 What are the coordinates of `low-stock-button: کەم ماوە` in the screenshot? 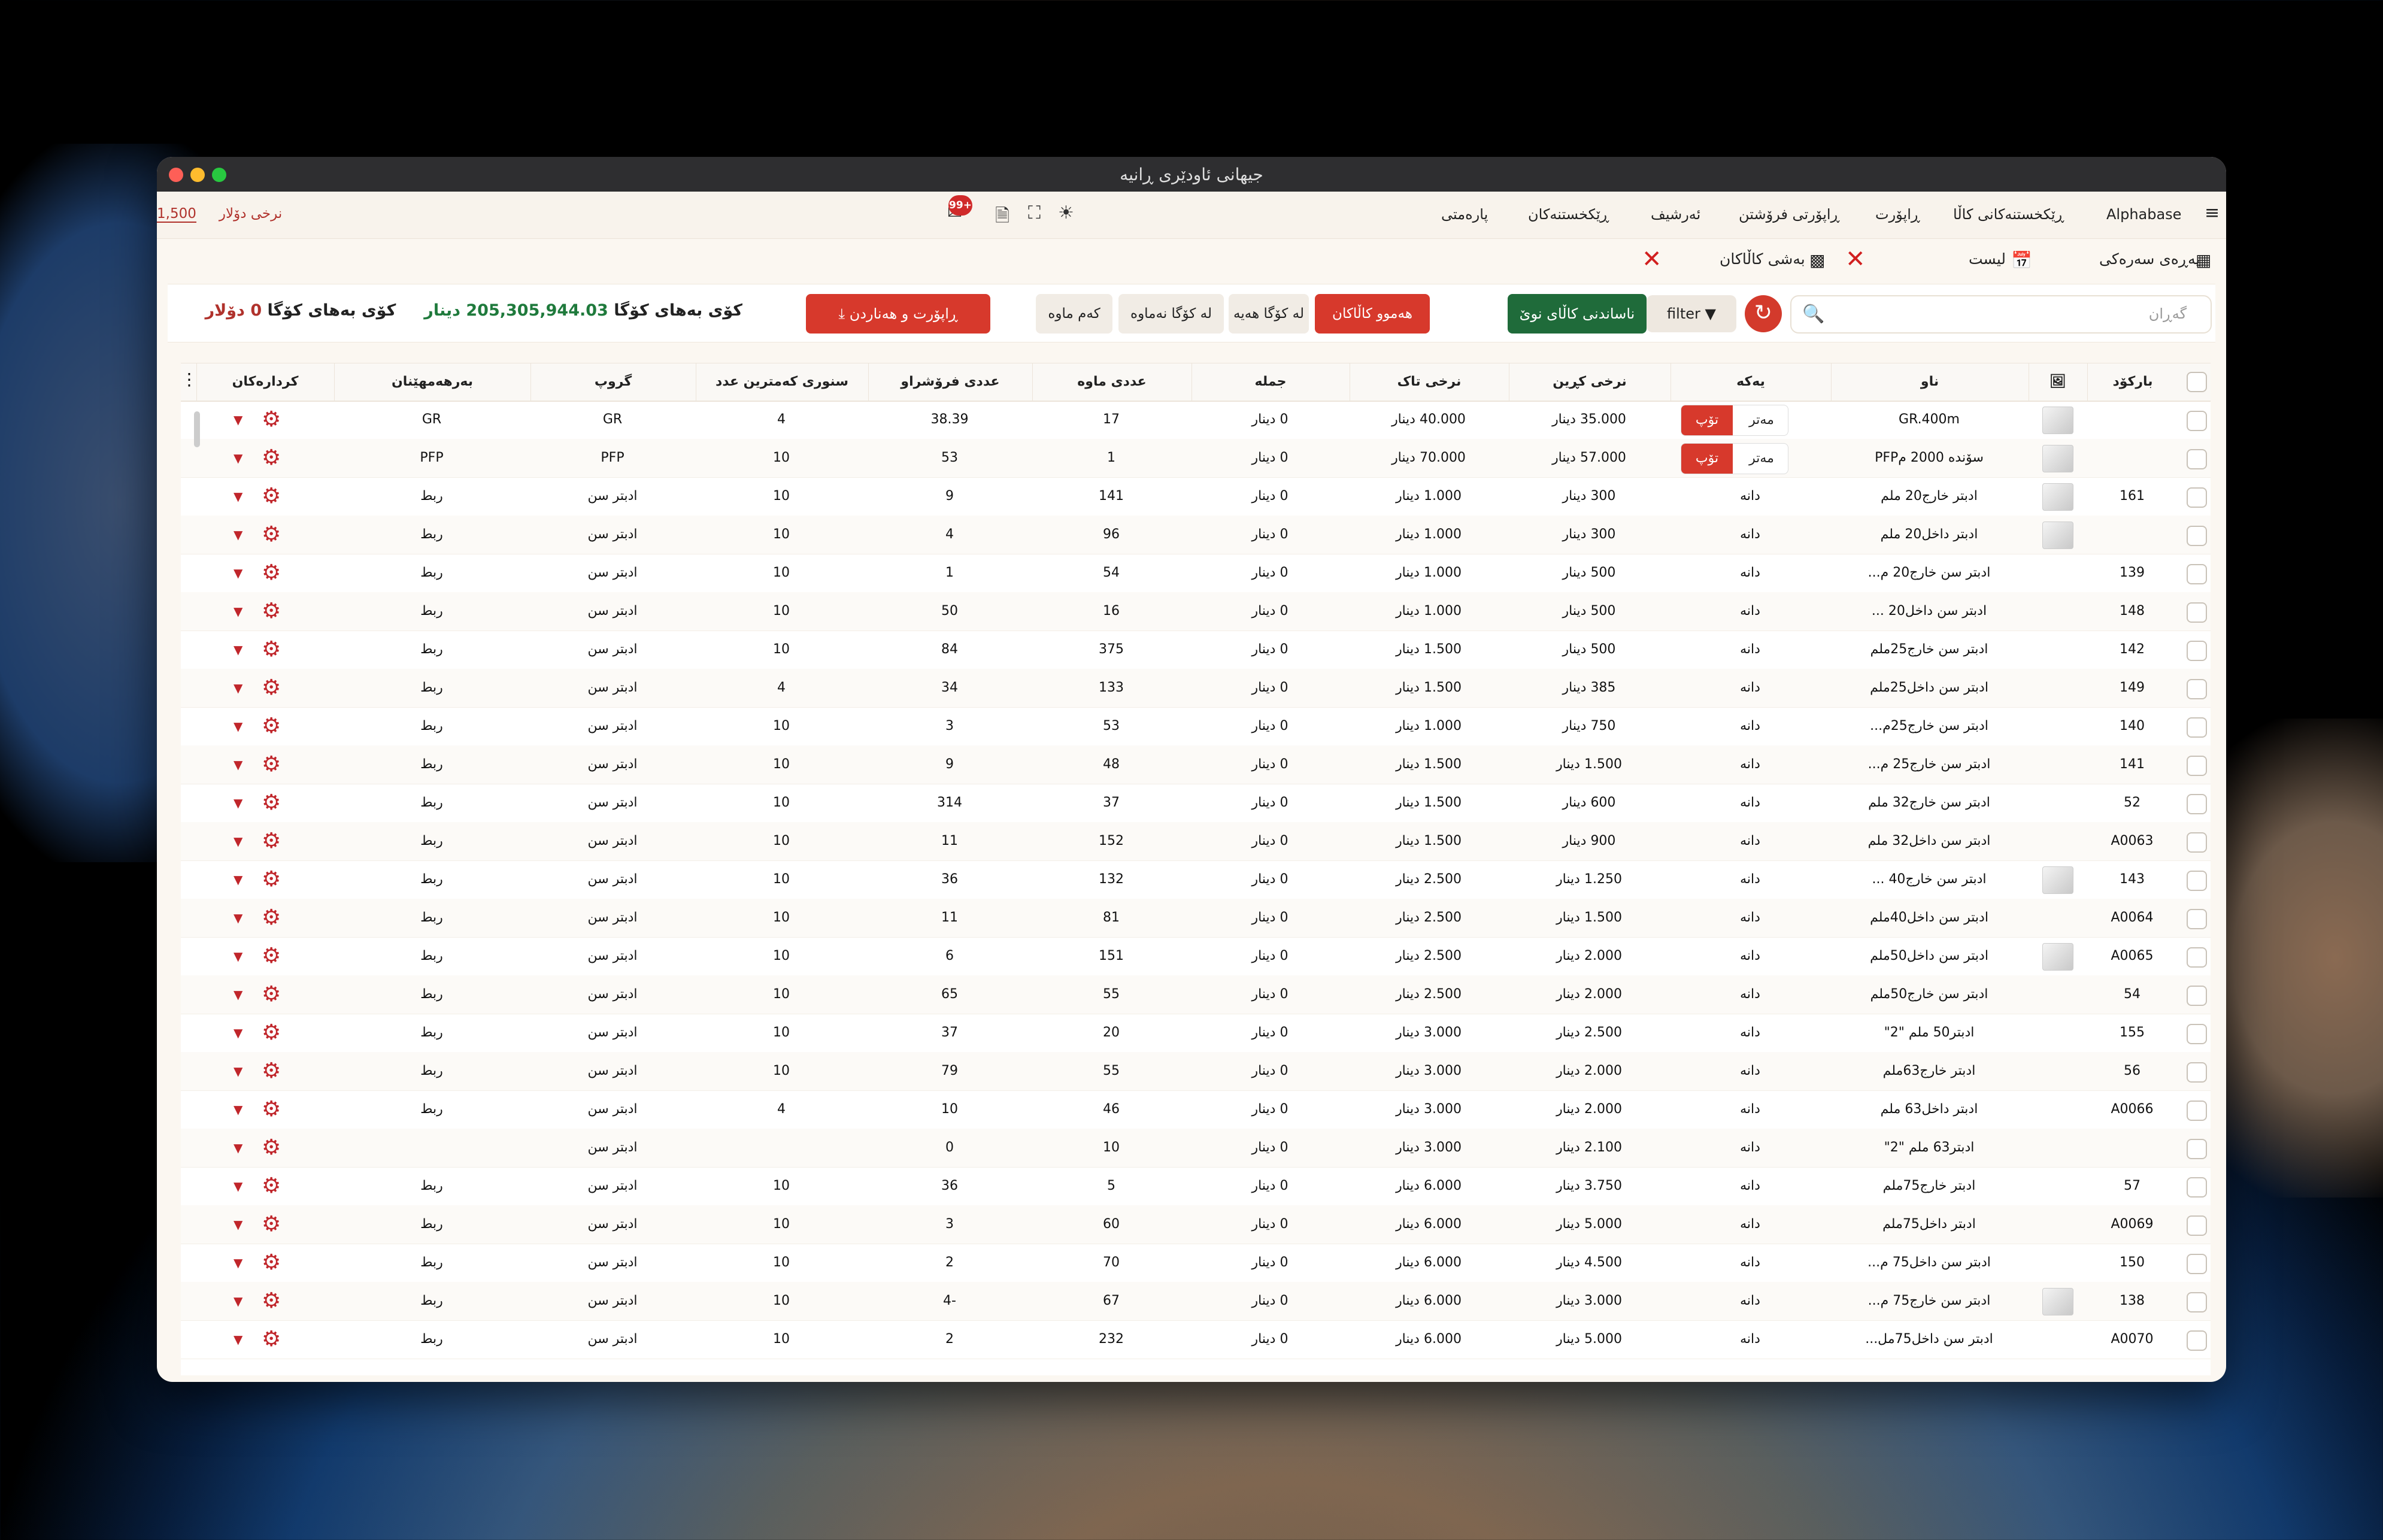 It's located at (1074, 314).